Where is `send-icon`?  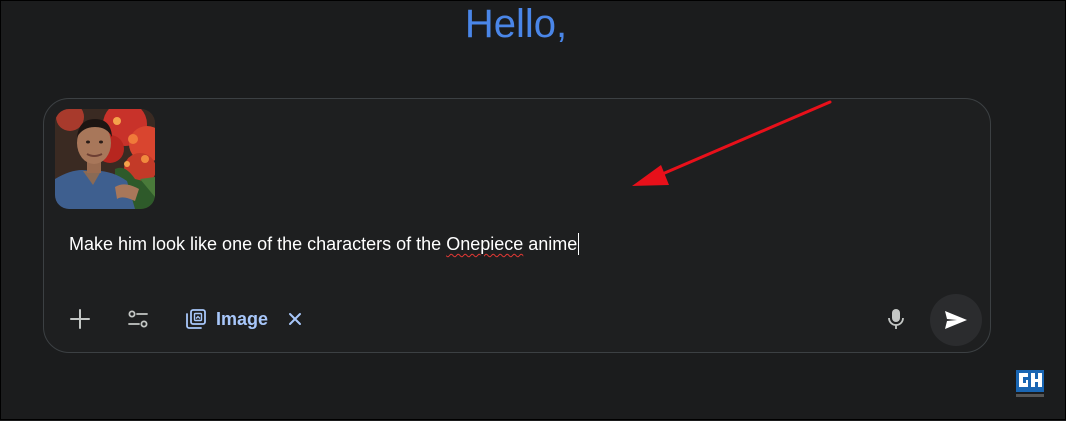 send-icon is located at coordinates (956, 320).